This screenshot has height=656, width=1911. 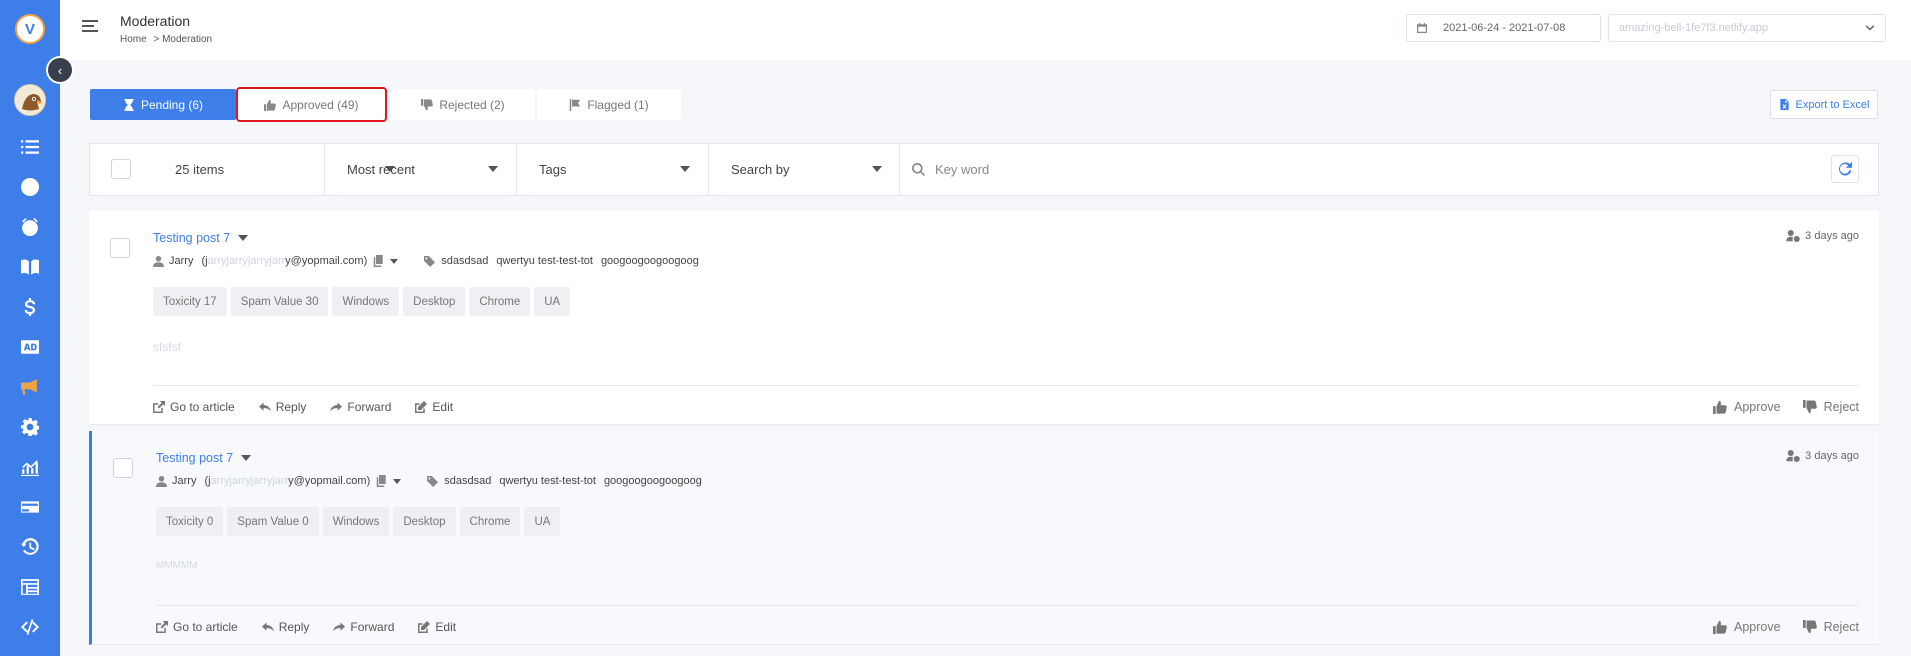 What do you see at coordinates (1503, 28) in the screenshot?
I see `date-range-picker: 2021-06-24 - 2021-07-08` at bounding box center [1503, 28].